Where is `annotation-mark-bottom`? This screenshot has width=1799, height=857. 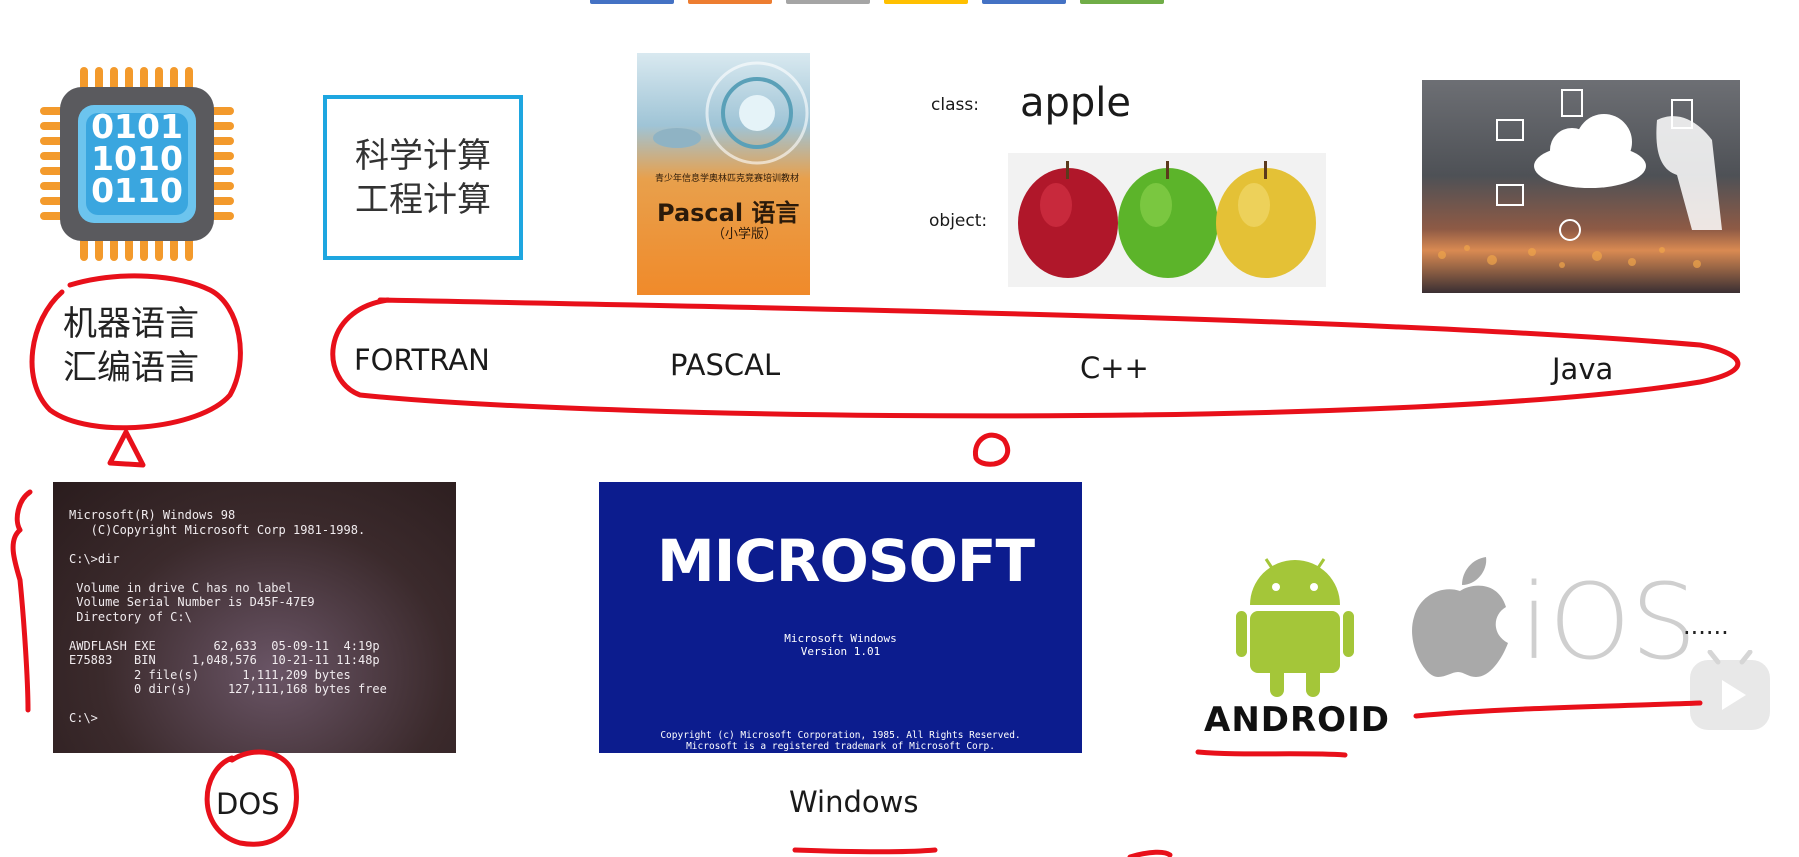
annotation-mark-bottom is located at coordinates (1150, 853).